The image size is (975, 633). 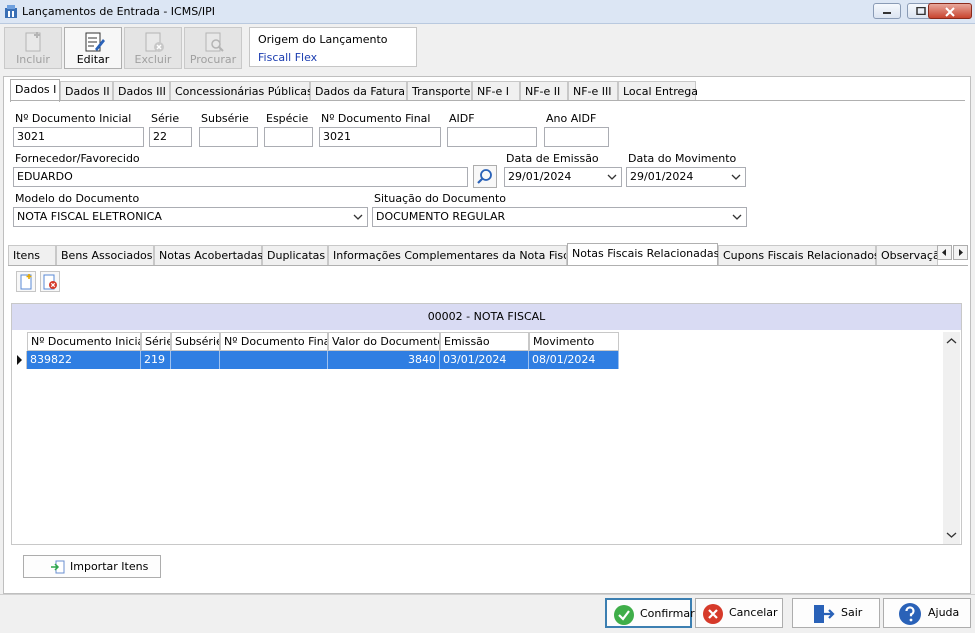 I want to click on exit-door-icon, so click(x=824, y=614).